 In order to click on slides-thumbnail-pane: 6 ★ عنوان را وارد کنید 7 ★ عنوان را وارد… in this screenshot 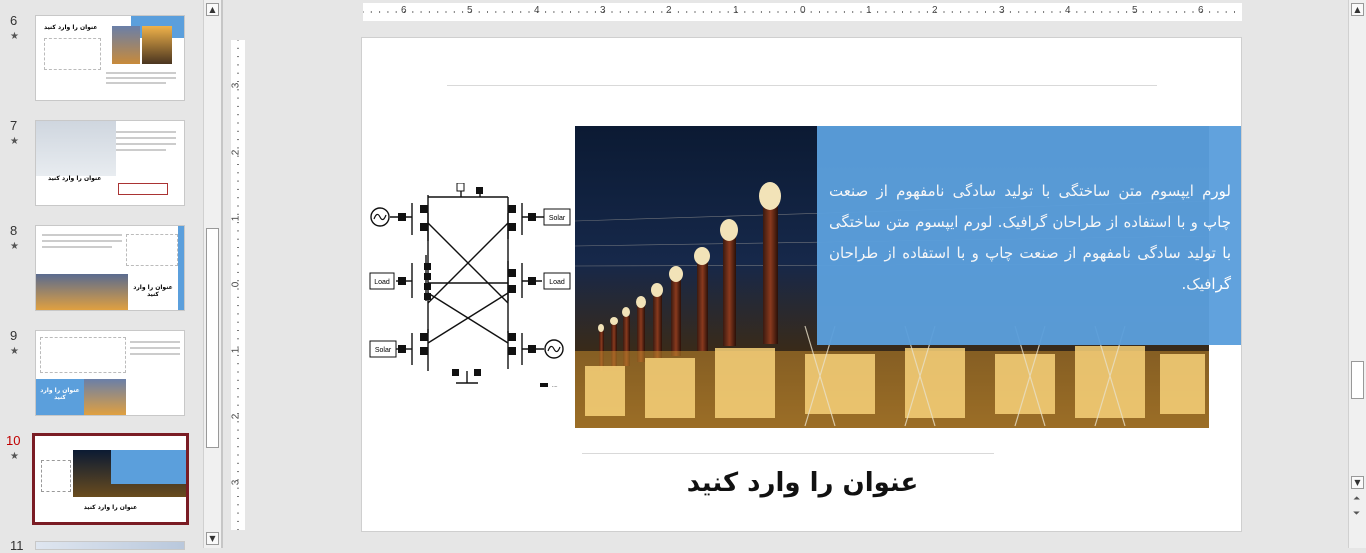, I will do `click(101, 276)`.